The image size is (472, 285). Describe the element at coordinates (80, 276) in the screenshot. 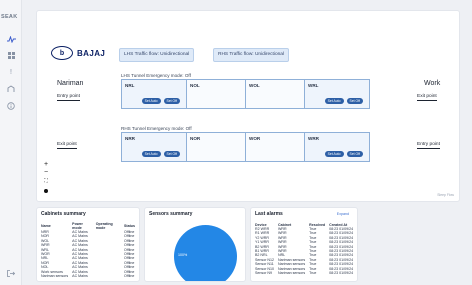

I see `table-cell: AC Mains` at that location.